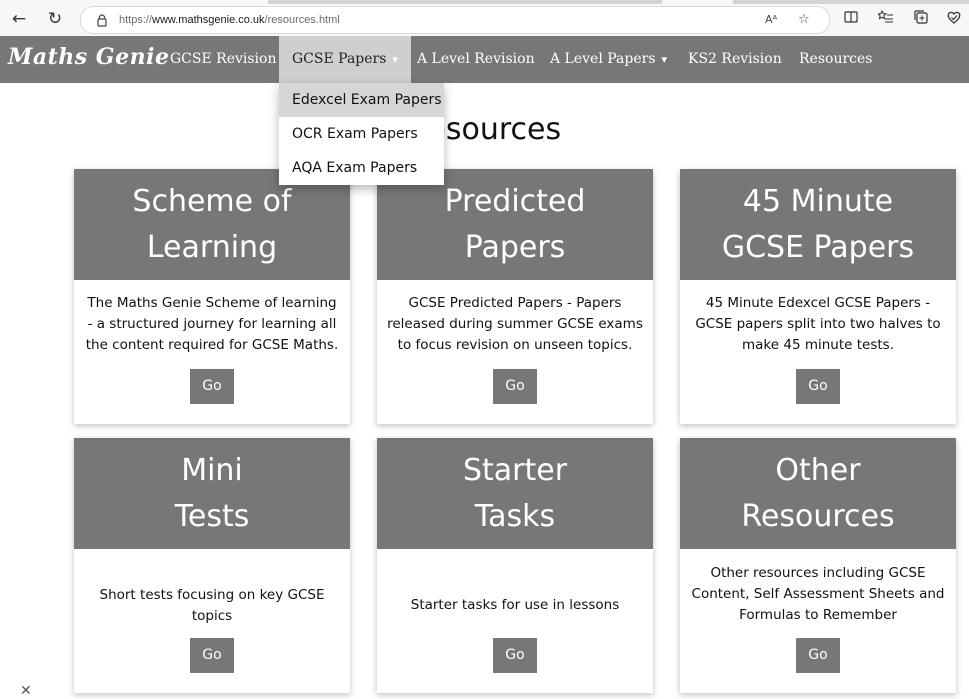 The width and height of the screenshot is (969, 699). I want to click on card-title-line: Scheme of, so click(212, 201).